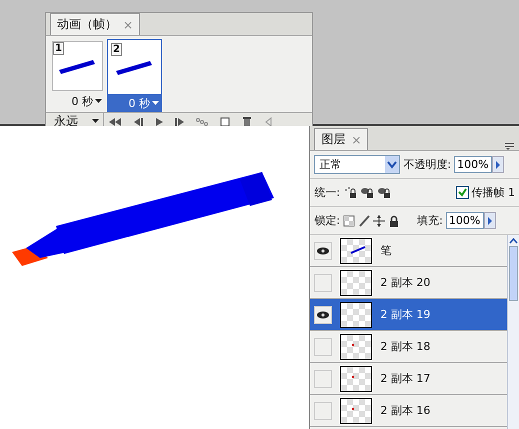  Describe the element at coordinates (134, 75) in the screenshot. I see `animation-frame: 2 0 秒` at that location.